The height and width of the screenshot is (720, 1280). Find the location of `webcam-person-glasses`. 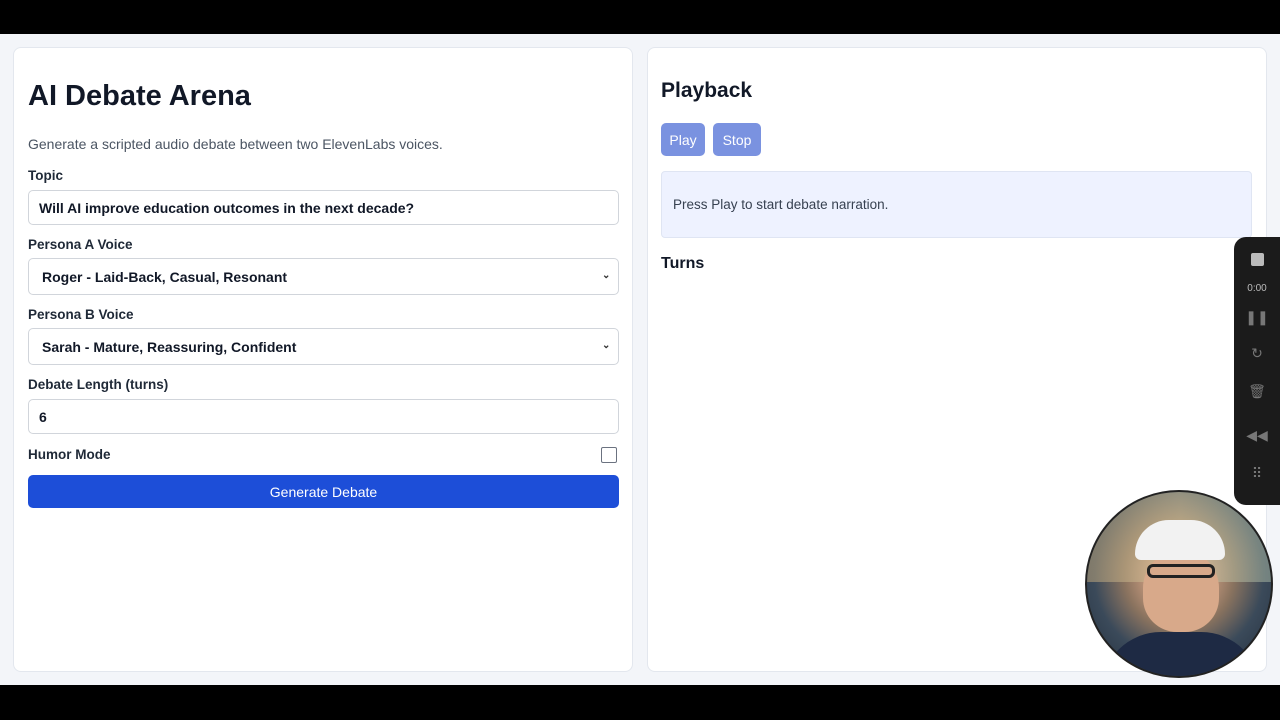

webcam-person-glasses is located at coordinates (1181, 571).